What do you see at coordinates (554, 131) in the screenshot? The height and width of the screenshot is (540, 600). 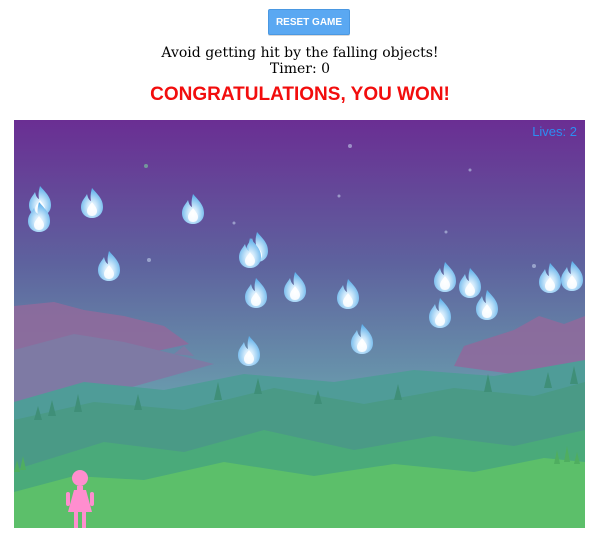 I see `lives-counter: Lives: 2` at bounding box center [554, 131].